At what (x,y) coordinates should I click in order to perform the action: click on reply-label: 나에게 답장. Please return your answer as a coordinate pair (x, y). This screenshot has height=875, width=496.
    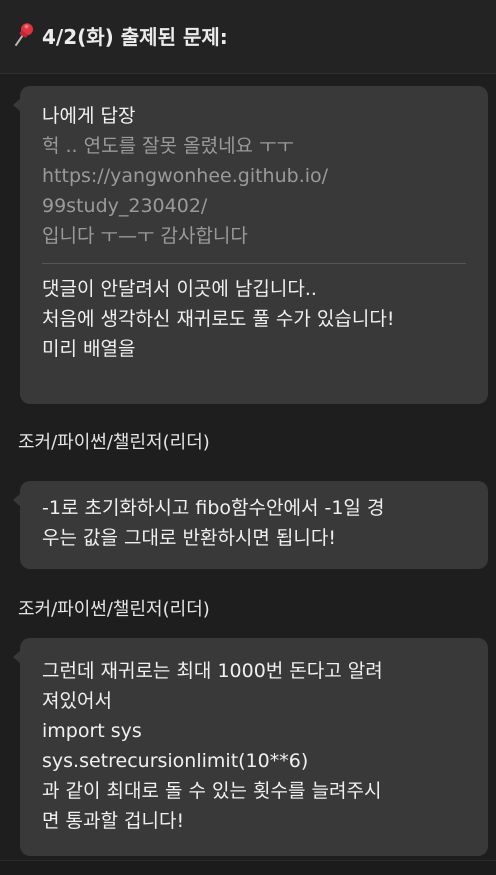
    Looking at the image, I should click on (89, 116).